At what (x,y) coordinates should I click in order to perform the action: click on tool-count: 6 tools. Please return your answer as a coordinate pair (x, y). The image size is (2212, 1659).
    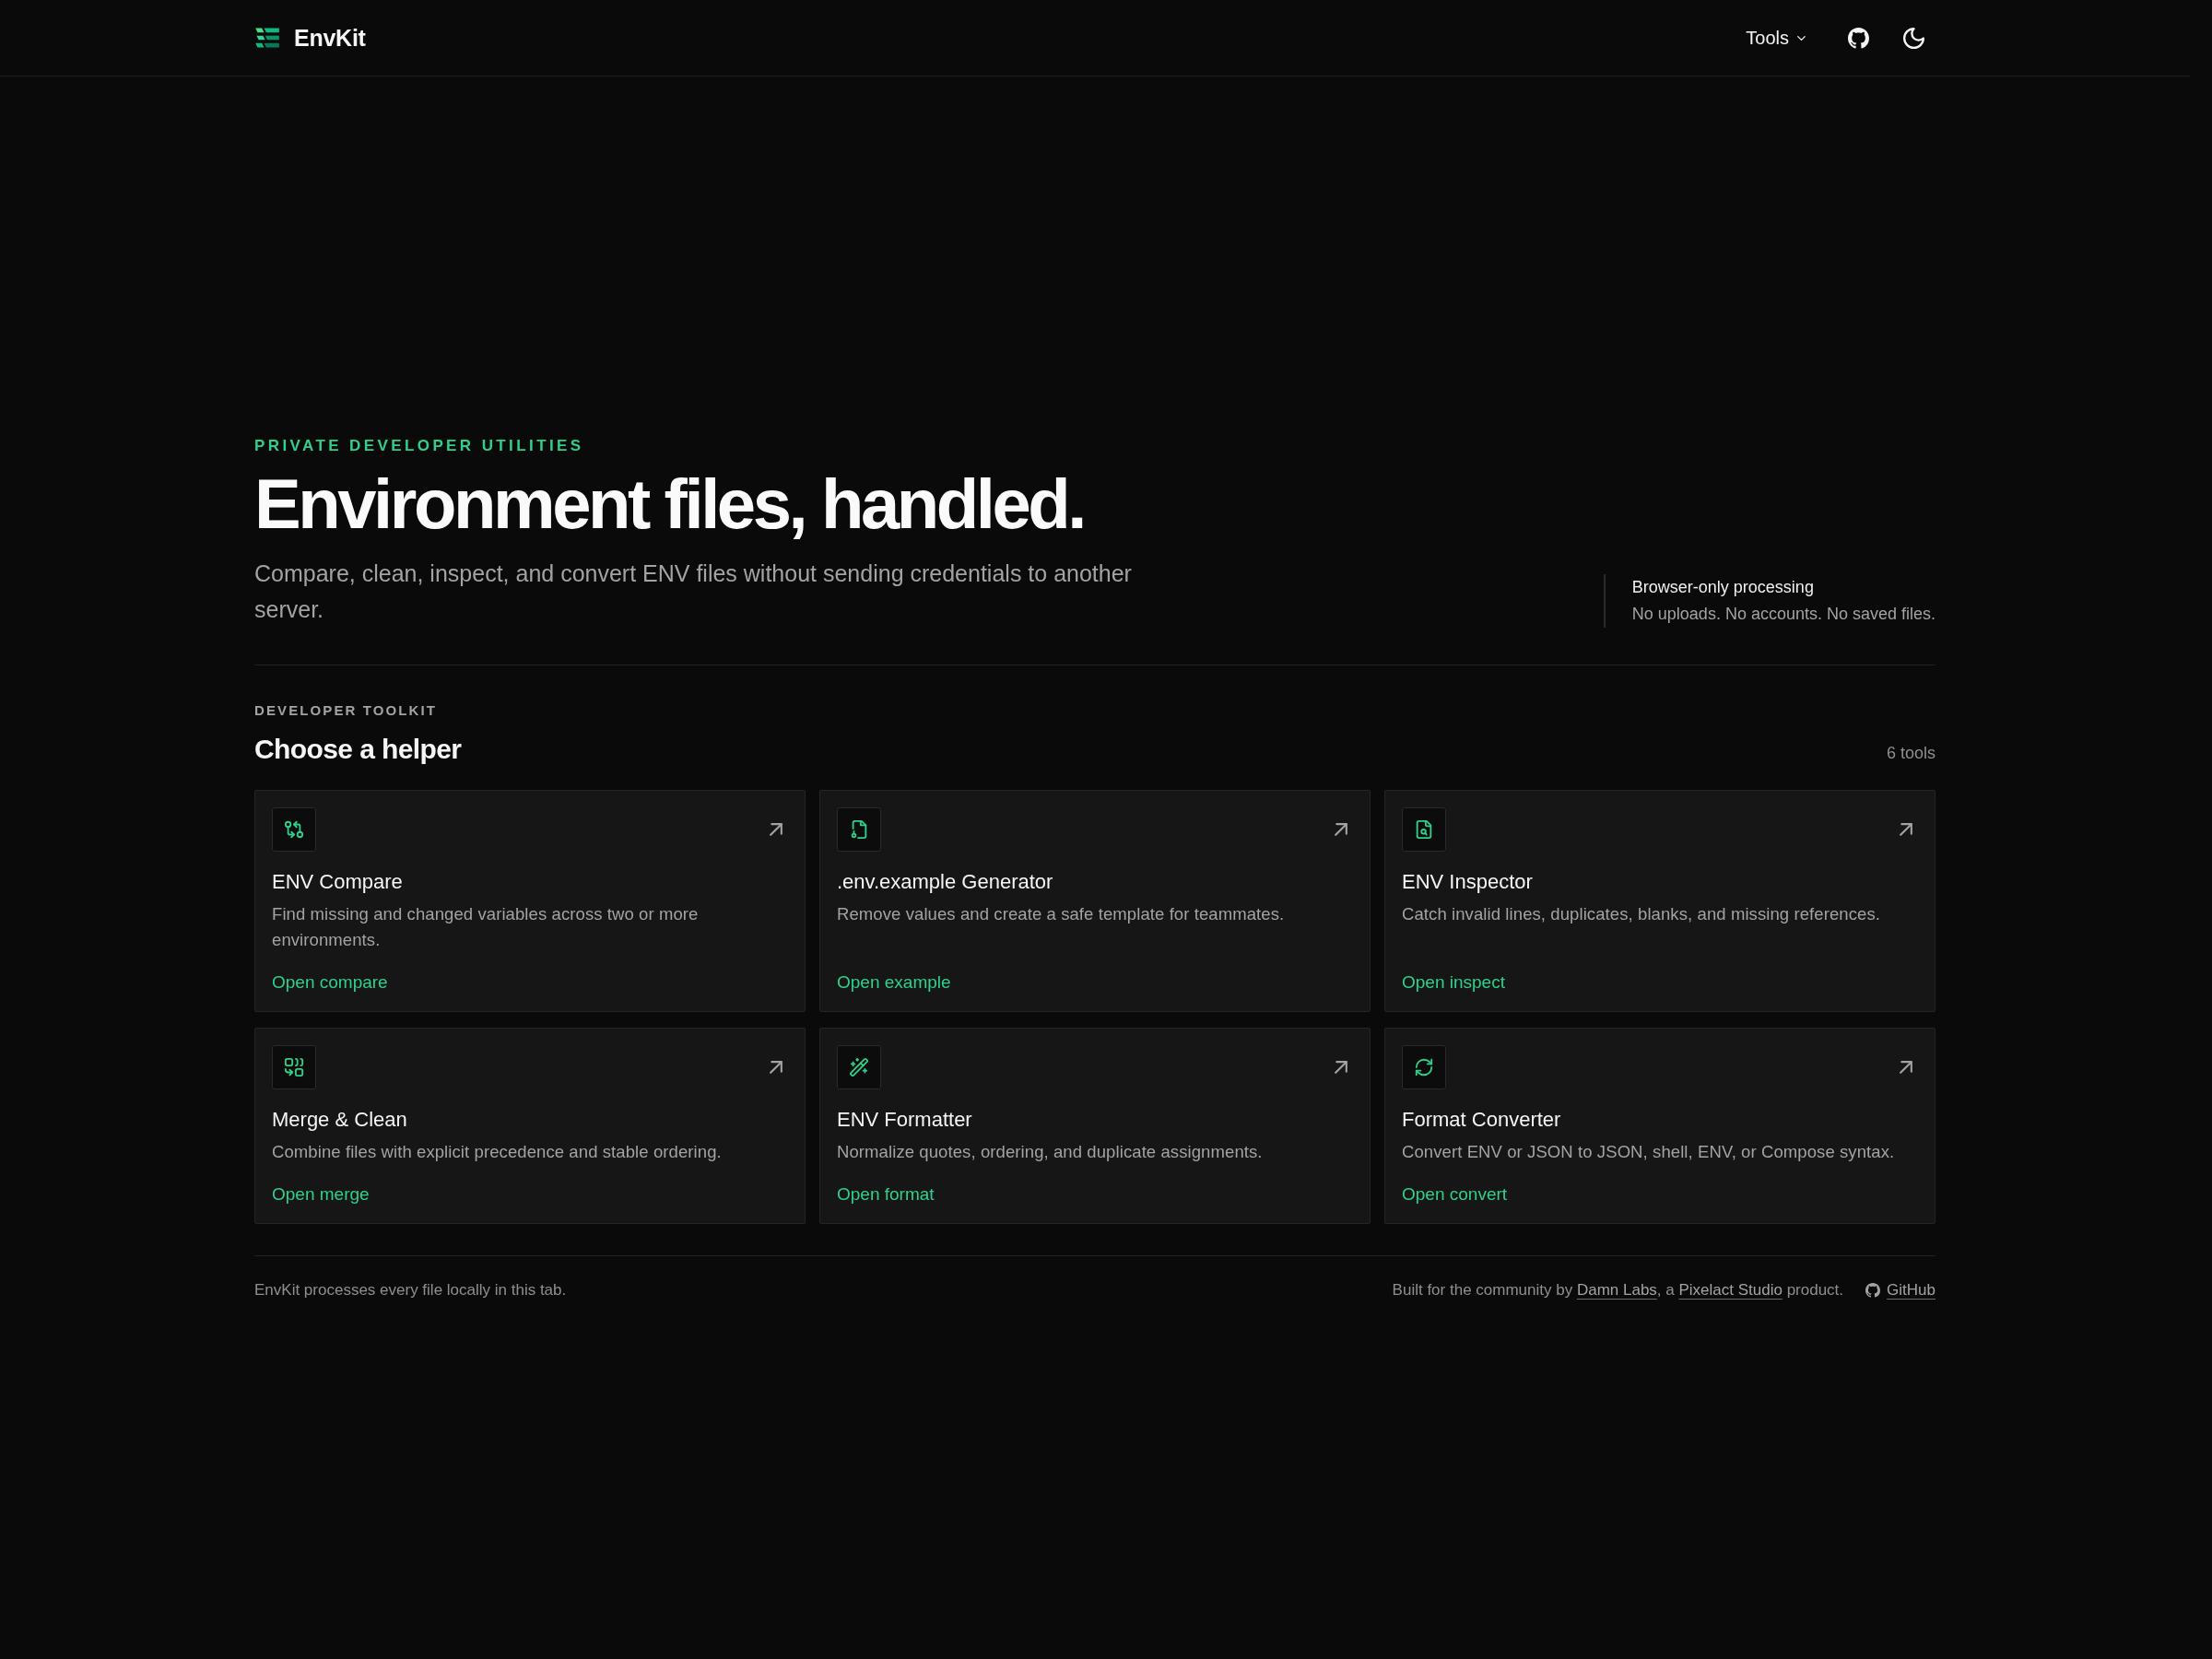
    Looking at the image, I should click on (1911, 753).